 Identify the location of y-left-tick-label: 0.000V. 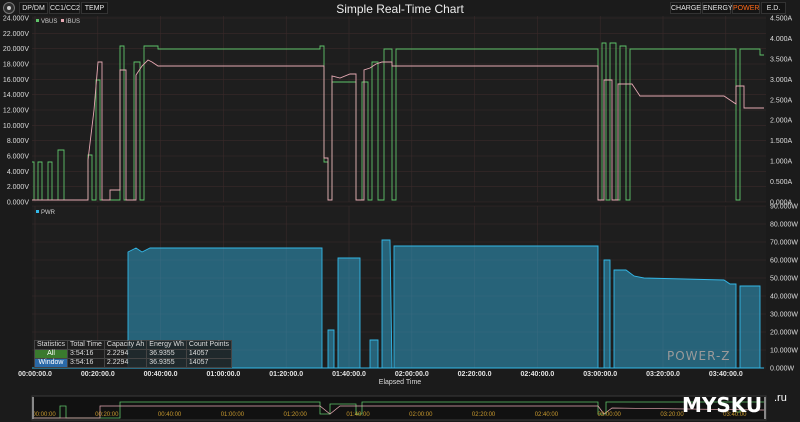
(18, 203).